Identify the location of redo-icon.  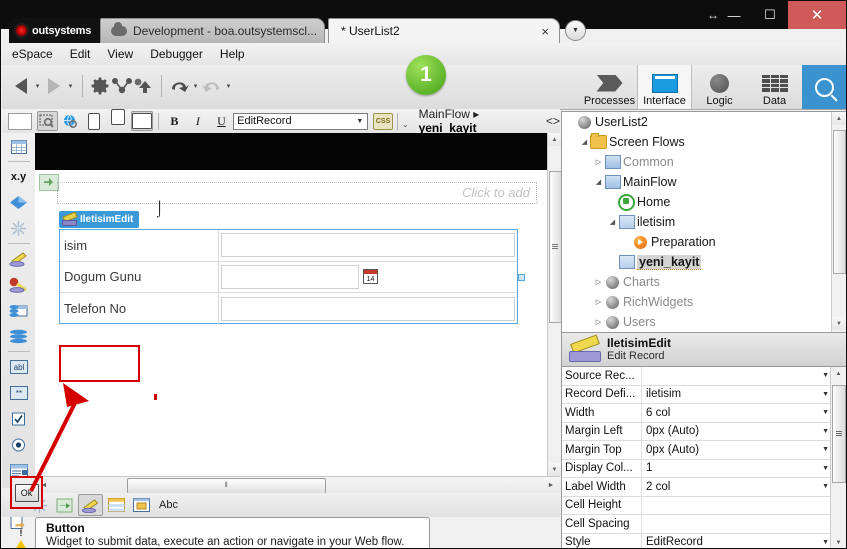
(212, 86).